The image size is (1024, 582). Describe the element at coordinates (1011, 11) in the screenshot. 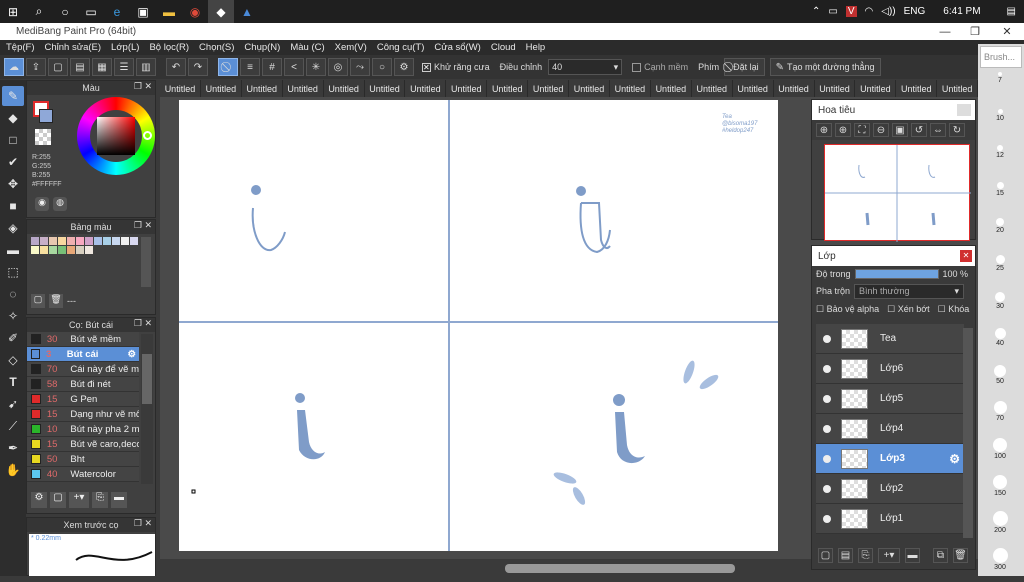

I see `notification-icon: ▤` at that location.